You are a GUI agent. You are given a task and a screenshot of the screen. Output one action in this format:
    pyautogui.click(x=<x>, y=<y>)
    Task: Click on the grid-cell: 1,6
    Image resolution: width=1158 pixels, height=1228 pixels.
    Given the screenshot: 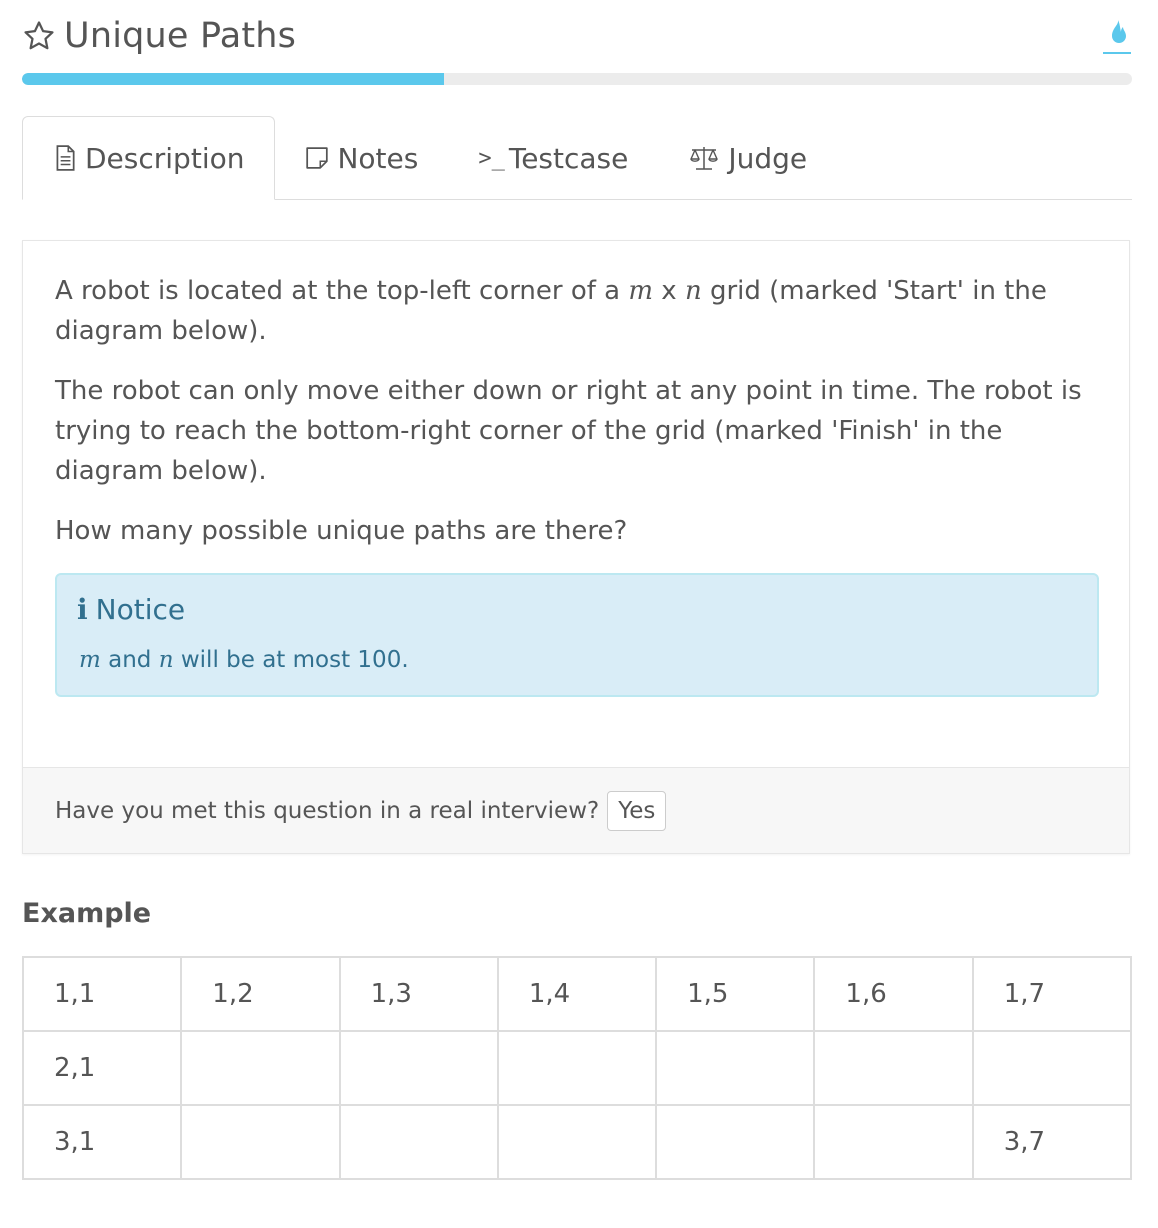 What is the action you would take?
    pyautogui.click(x=893, y=994)
    